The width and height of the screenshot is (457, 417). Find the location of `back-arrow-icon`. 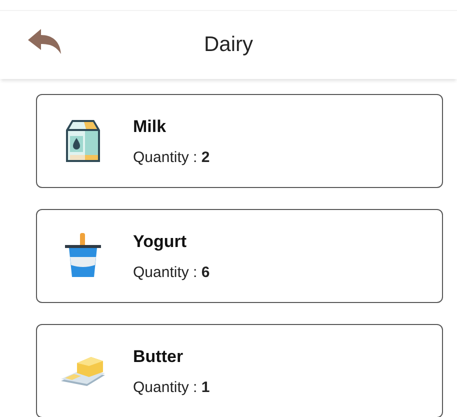

back-arrow-icon is located at coordinates (45, 42).